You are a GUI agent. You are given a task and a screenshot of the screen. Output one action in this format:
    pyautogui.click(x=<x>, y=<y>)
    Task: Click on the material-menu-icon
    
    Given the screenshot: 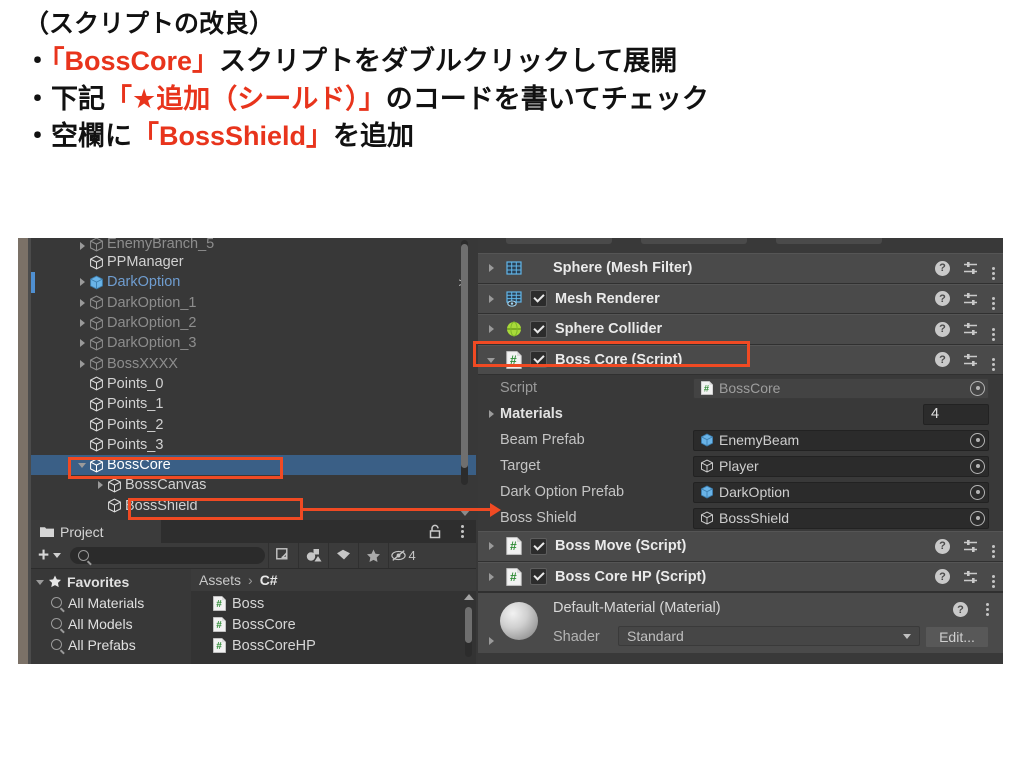 What is the action you would take?
    pyautogui.click(x=987, y=604)
    